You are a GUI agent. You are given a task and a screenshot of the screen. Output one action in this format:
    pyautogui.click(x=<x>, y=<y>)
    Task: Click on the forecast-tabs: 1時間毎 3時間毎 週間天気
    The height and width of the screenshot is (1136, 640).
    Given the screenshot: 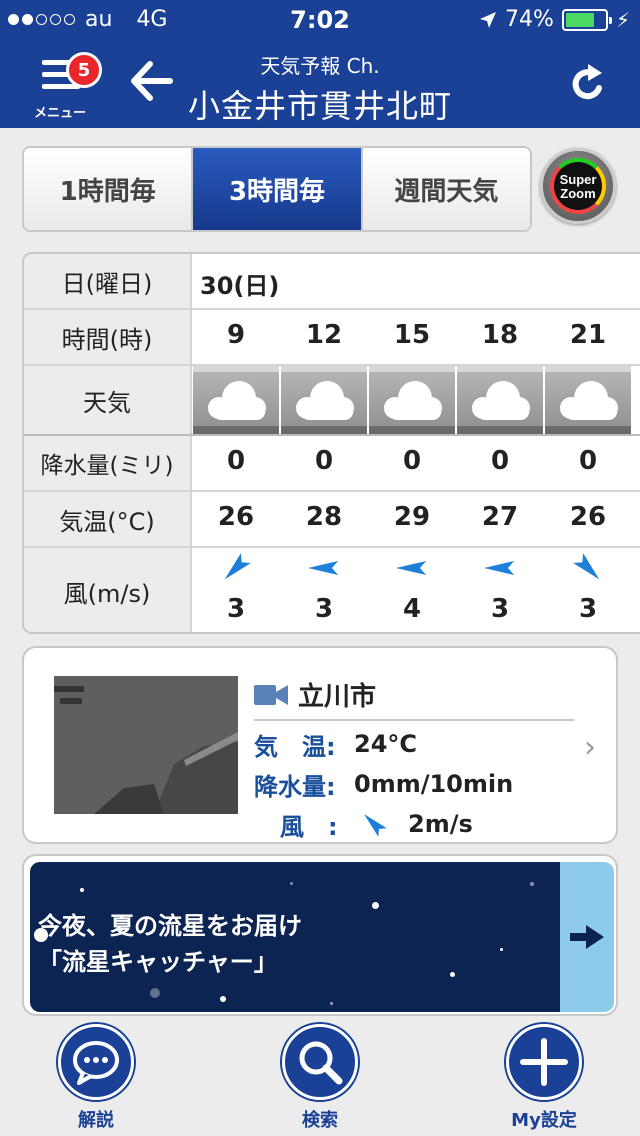 What is the action you would take?
    pyautogui.click(x=277, y=189)
    